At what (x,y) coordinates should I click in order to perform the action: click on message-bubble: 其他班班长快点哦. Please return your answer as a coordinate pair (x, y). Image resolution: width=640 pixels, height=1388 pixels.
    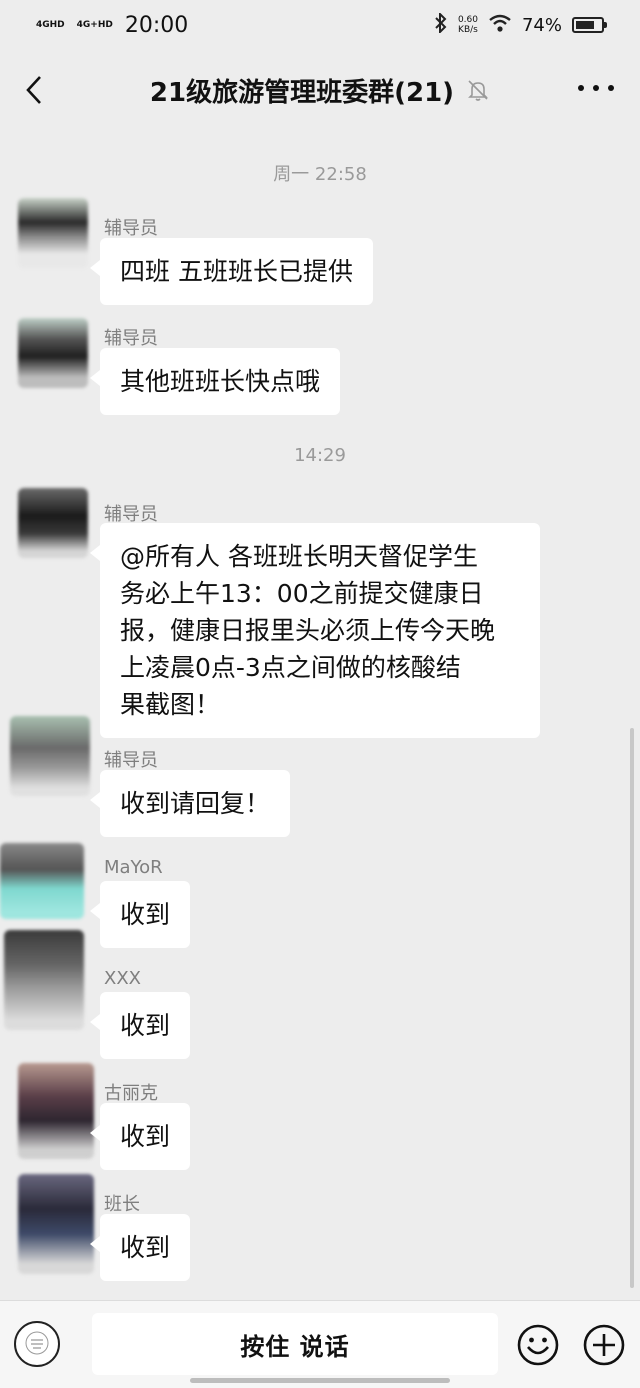
    Looking at the image, I should click on (215, 381).